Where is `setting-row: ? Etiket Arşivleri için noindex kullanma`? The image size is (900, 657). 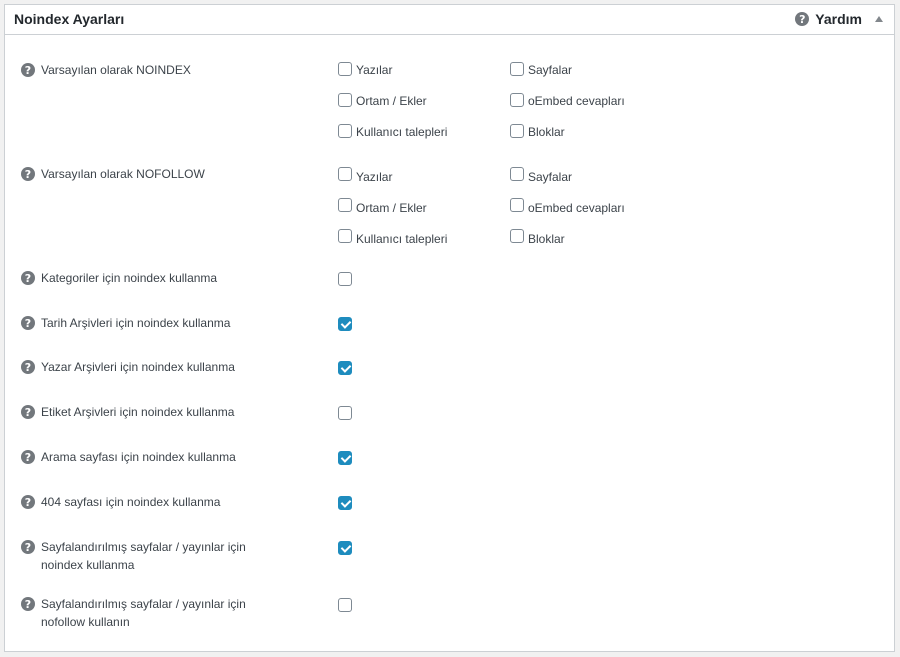
setting-row: ? Etiket Arşivleri için noindex kullanma is located at coordinates (141, 412).